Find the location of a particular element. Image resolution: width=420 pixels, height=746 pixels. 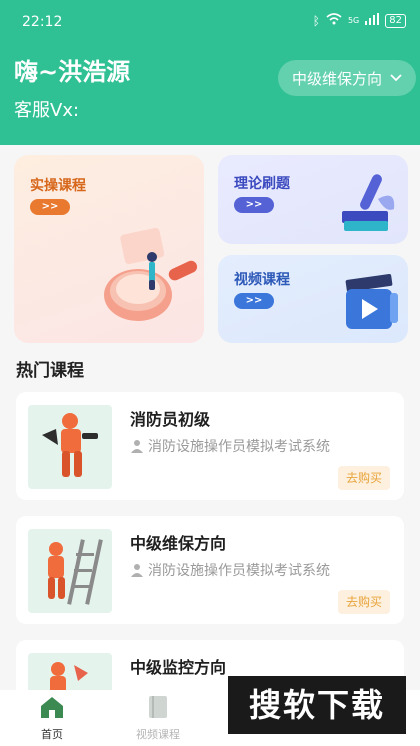

course-name: 中级维保方向 is located at coordinates (178, 543).